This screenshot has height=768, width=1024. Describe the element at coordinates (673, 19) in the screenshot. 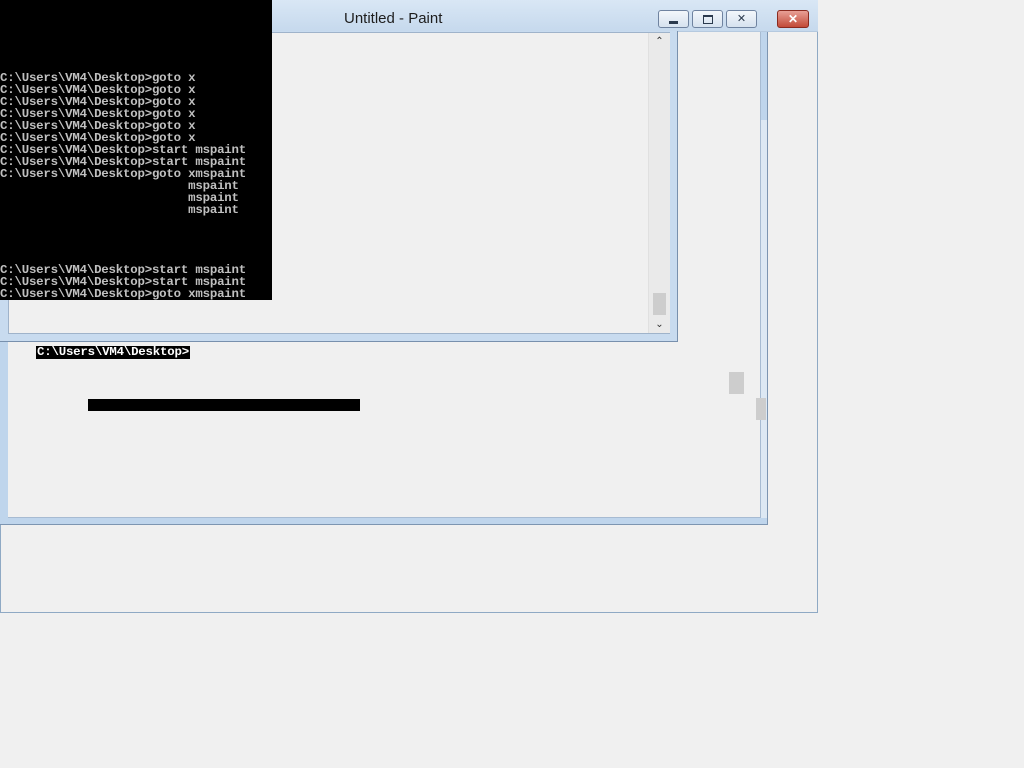

I see `minimize-button` at that location.